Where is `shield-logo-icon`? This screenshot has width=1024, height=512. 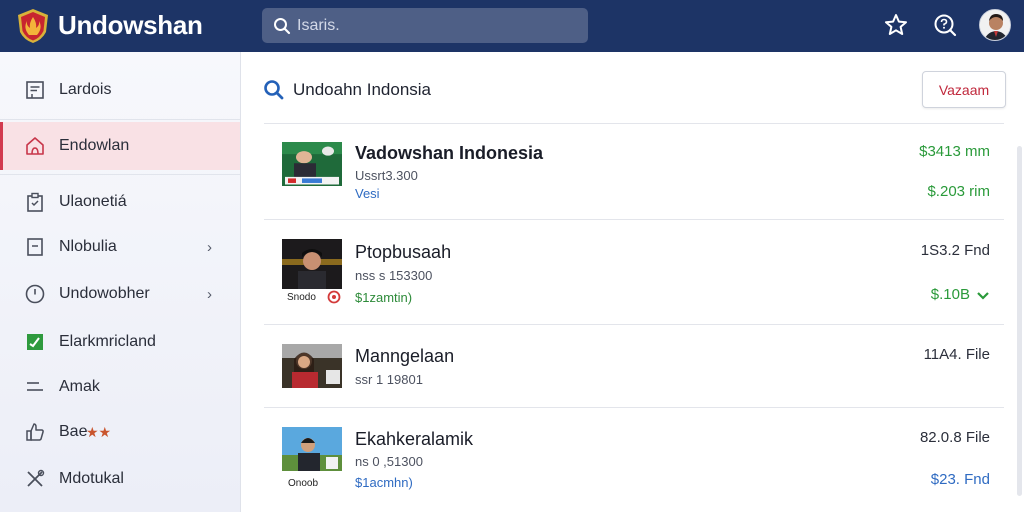
shield-logo-icon is located at coordinates (33, 26).